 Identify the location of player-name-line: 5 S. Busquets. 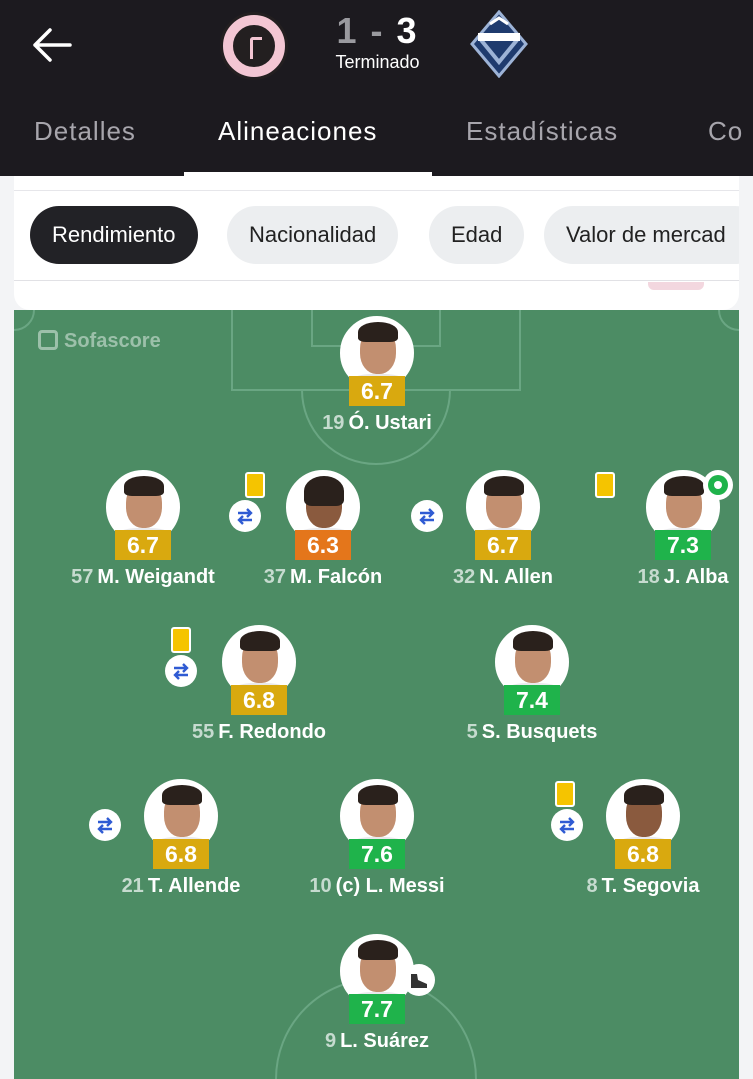
(532, 732).